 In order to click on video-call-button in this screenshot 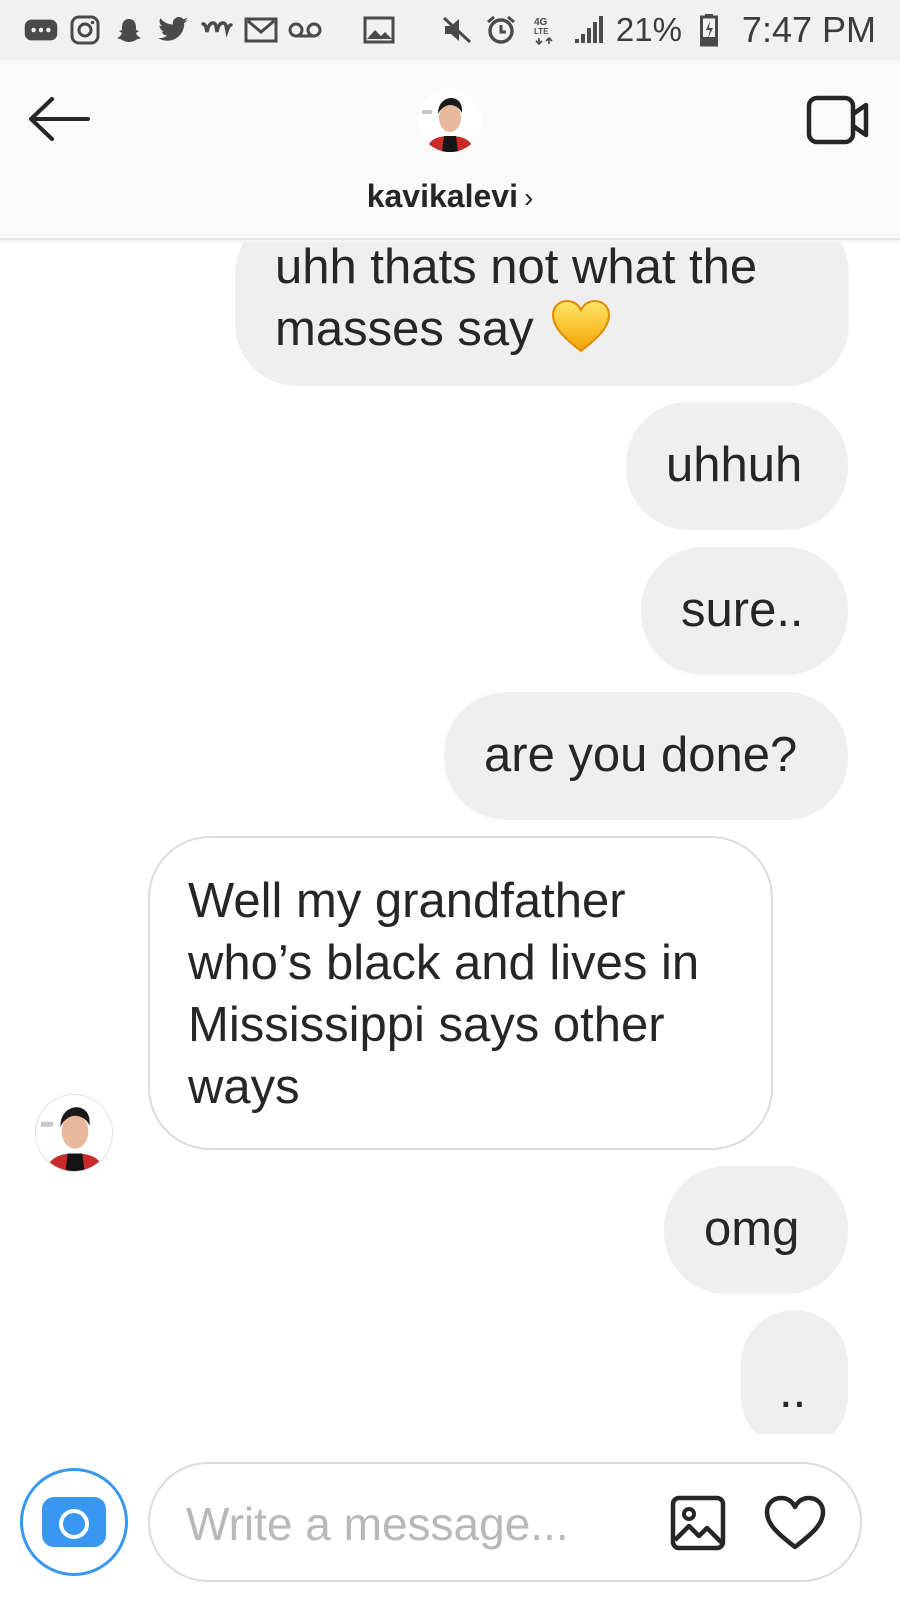, I will do `click(838, 120)`.